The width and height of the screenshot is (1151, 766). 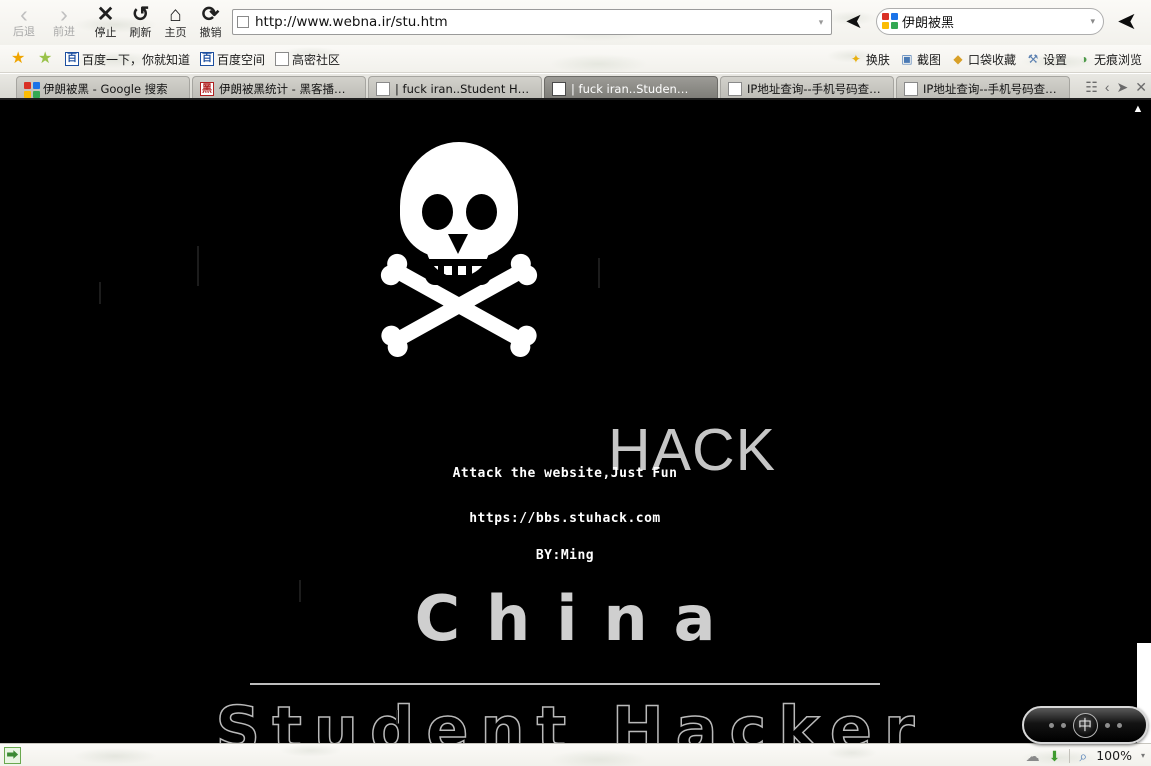 What do you see at coordinates (351, 22) in the screenshot?
I see `address-bar-text: http://www.webna.ir/stu.htm` at bounding box center [351, 22].